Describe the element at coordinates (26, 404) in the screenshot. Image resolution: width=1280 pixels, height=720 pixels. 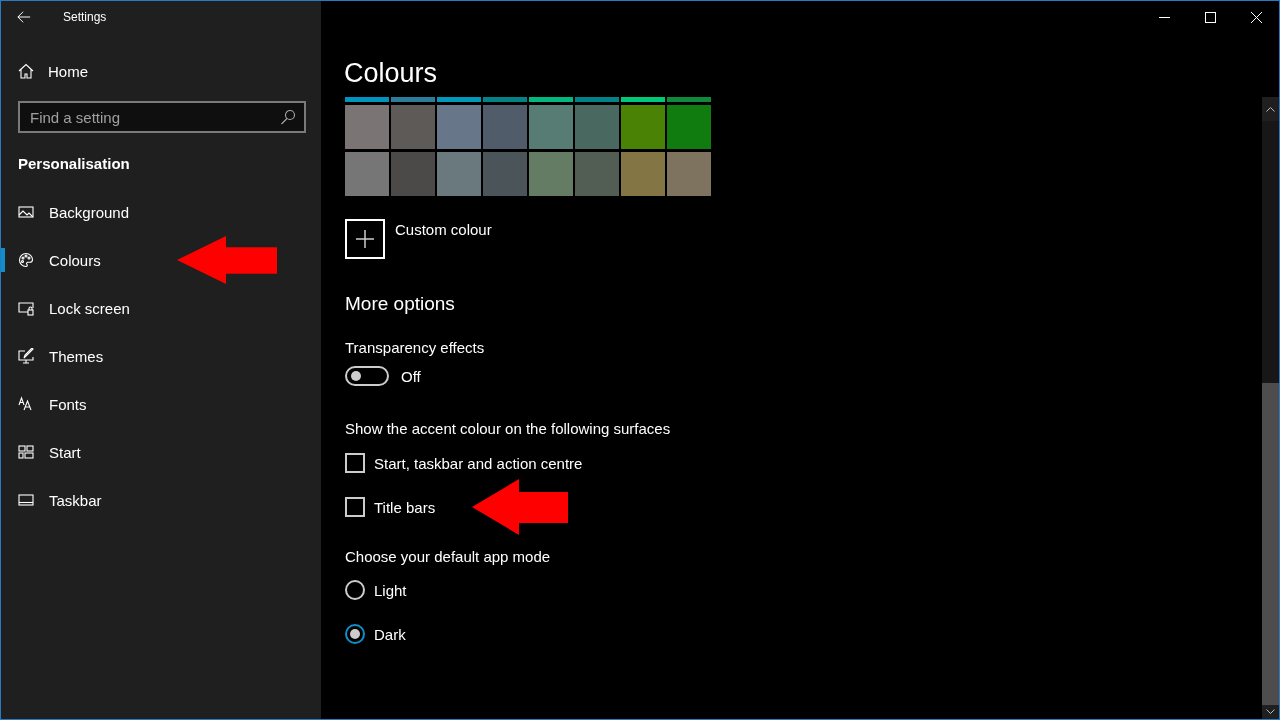
I see `letters-icon` at that location.